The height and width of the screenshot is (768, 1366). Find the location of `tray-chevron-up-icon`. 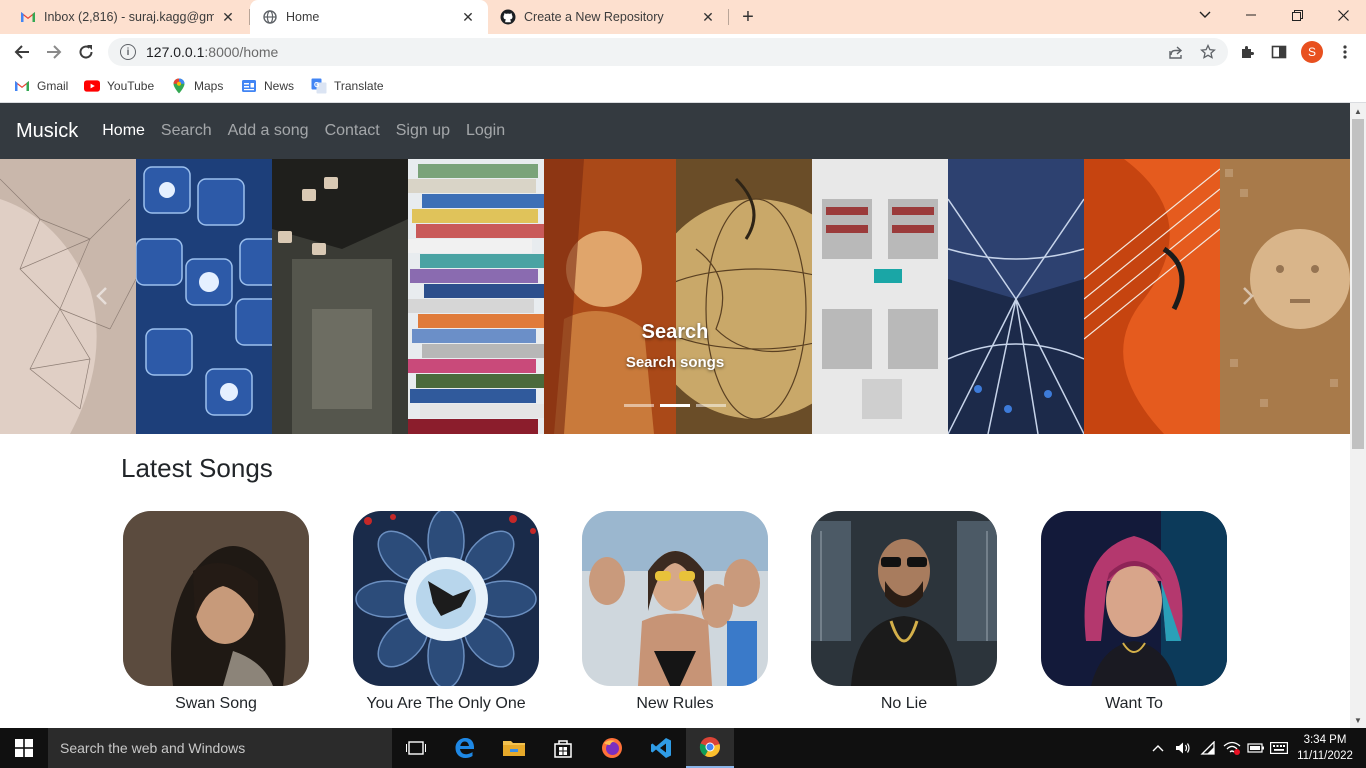

tray-chevron-up-icon is located at coordinates (1158, 748).